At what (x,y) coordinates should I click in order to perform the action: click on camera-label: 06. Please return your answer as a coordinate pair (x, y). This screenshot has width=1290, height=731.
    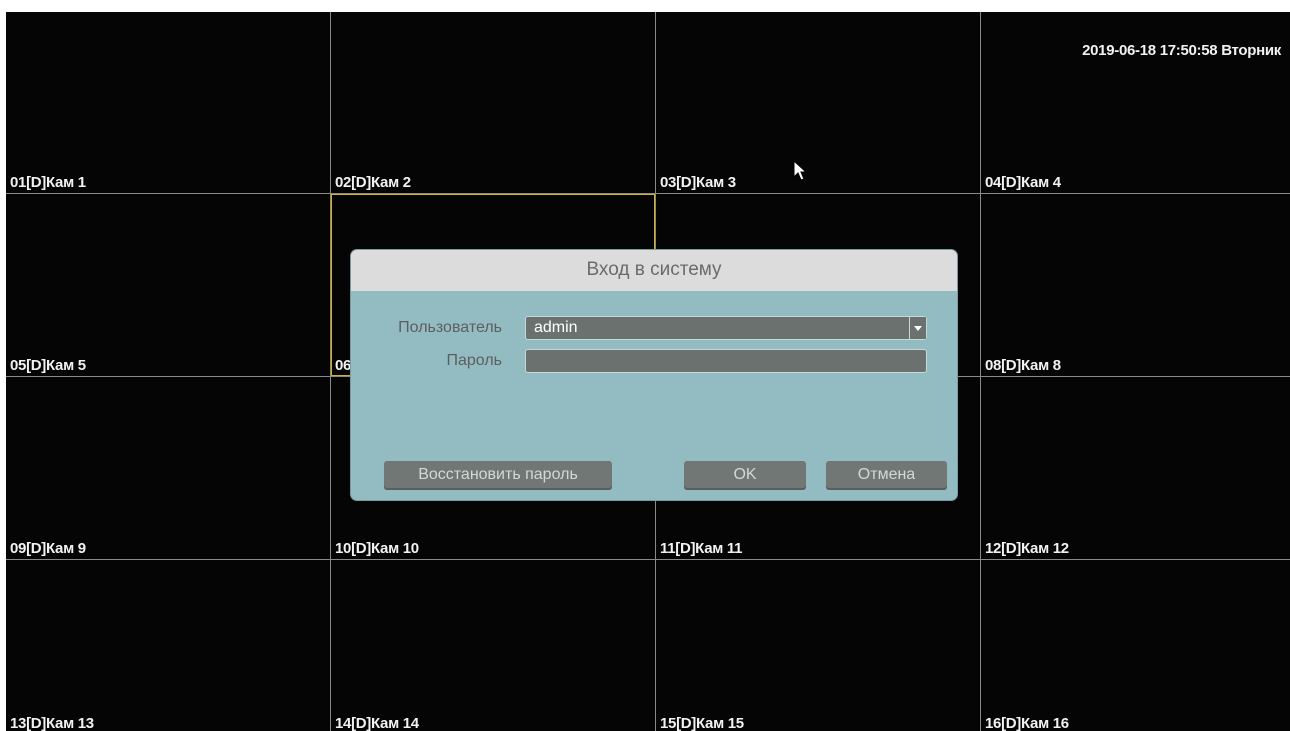
    Looking at the image, I should click on (343, 365).